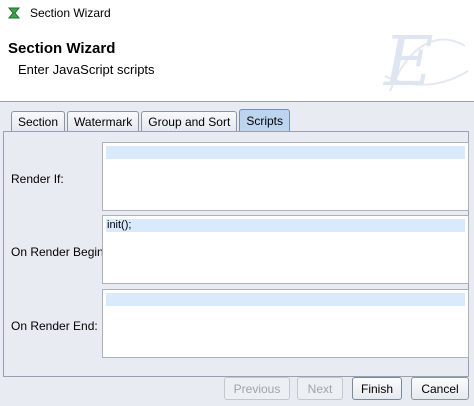 Image resolution: width=474 pixels, height=406 pixels. Describe the element at coordinates (62, 48) in the screenshot. I see `wizard-title: Section Wizard` at that location.